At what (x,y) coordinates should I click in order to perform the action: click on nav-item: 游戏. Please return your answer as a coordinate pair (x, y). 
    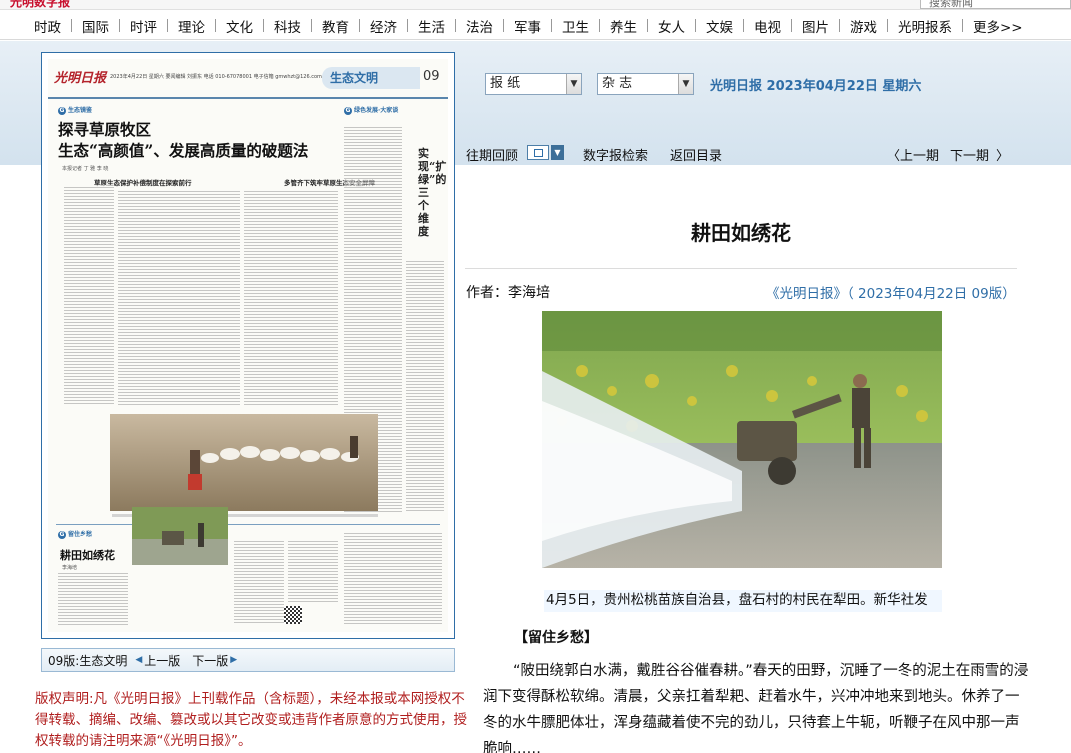
    Looking at the image, I should click on (863, 26).